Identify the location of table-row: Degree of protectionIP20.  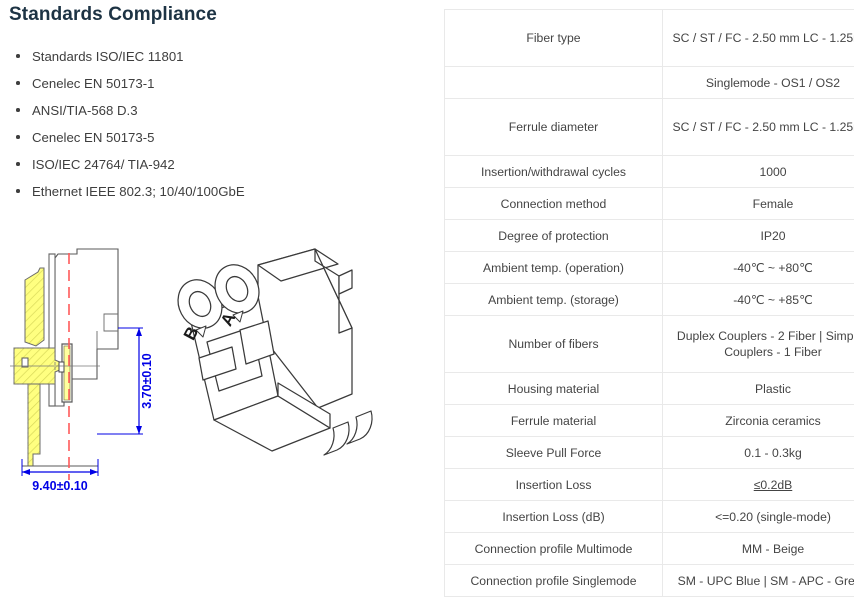
(649, 236).